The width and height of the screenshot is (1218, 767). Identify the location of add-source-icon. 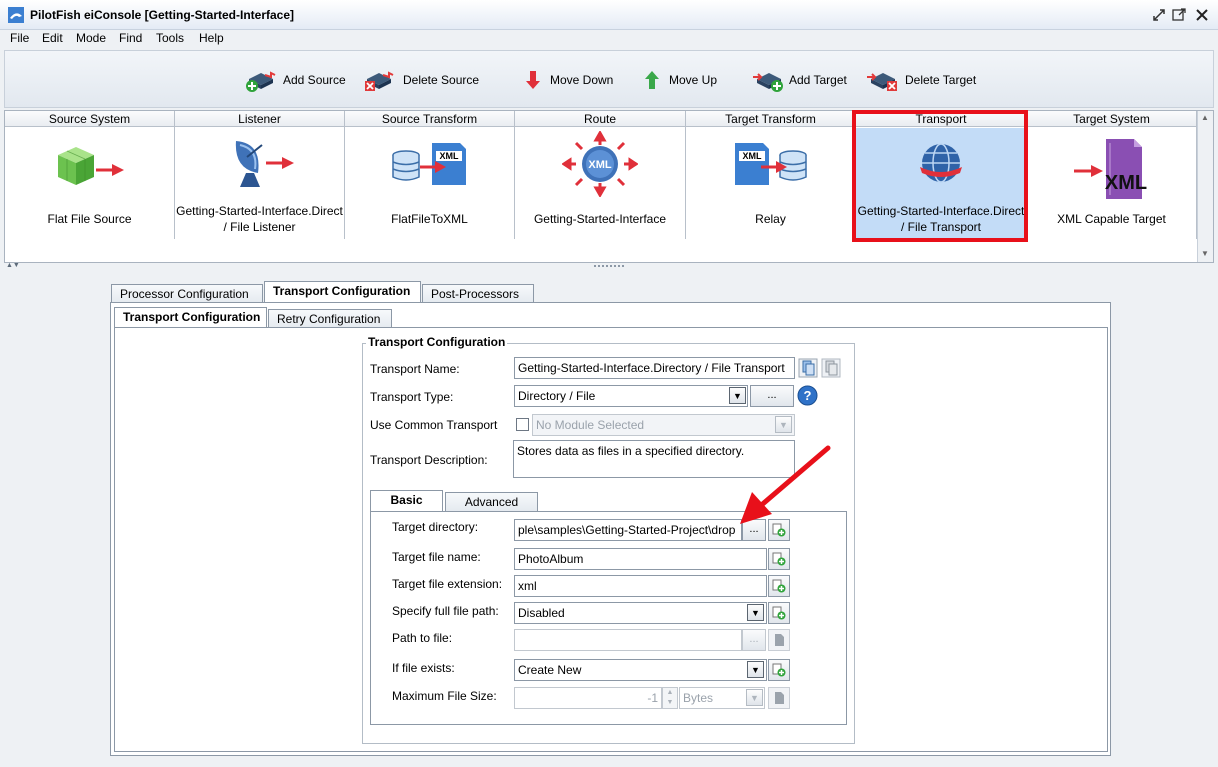
(261, 81).